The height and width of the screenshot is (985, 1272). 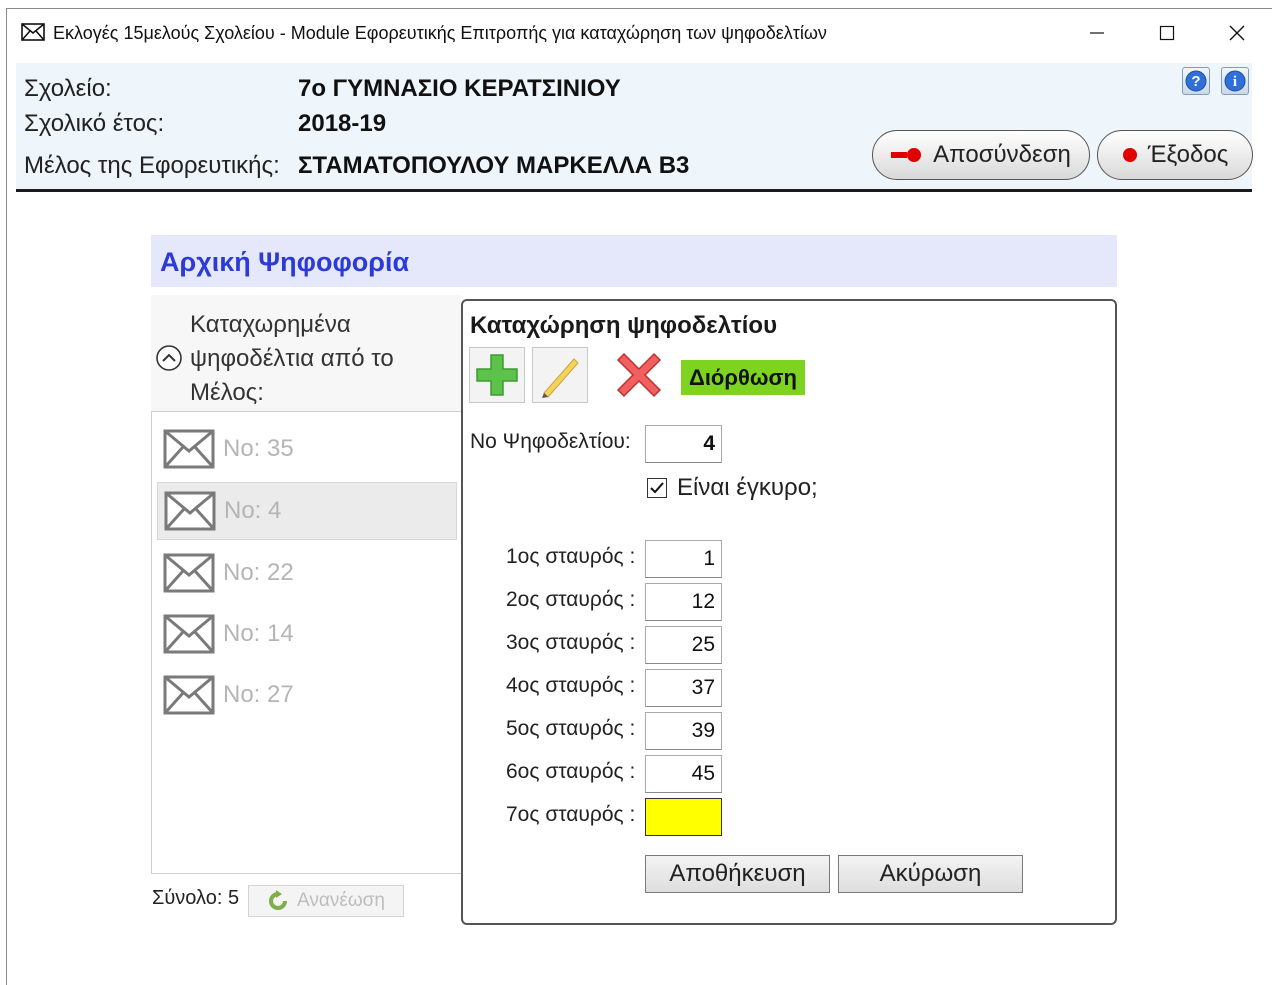 I want to click on plus-icon, so click(x=497, y=375).